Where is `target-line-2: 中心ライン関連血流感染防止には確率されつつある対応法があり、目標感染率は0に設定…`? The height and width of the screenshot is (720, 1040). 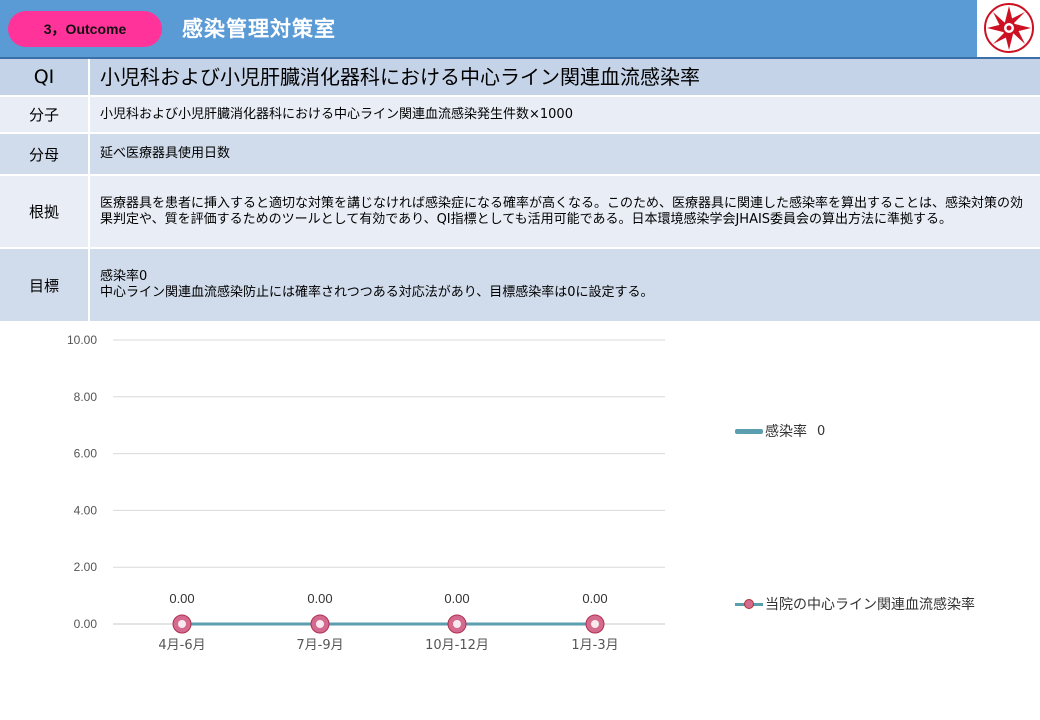 target-line-2: 中心ライン関連血流感染防止には確率されつつある対応法があり、目標感染率は0に設定… is located at coordinates (377, 292).